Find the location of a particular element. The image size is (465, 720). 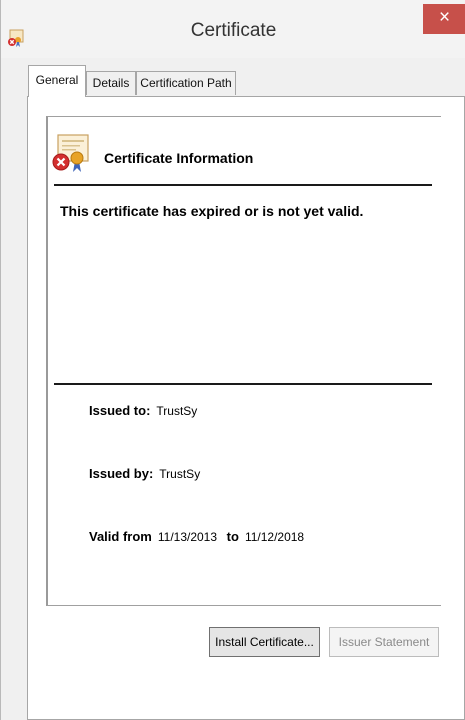

tab-details: Details is located at coordinates (111, 83).